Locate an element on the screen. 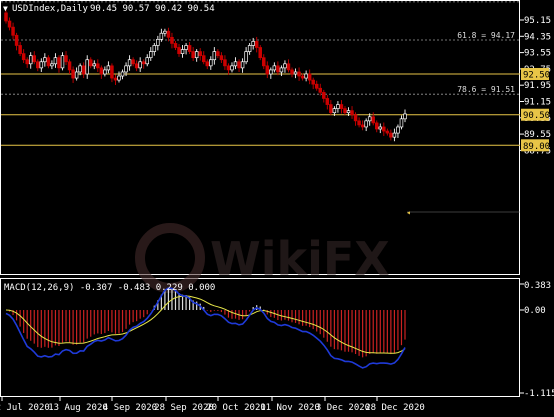 The width and height of the screenshot is (554, 417). time-tick-label: 28 Sep 2020 is located at coordinates (184, 408).